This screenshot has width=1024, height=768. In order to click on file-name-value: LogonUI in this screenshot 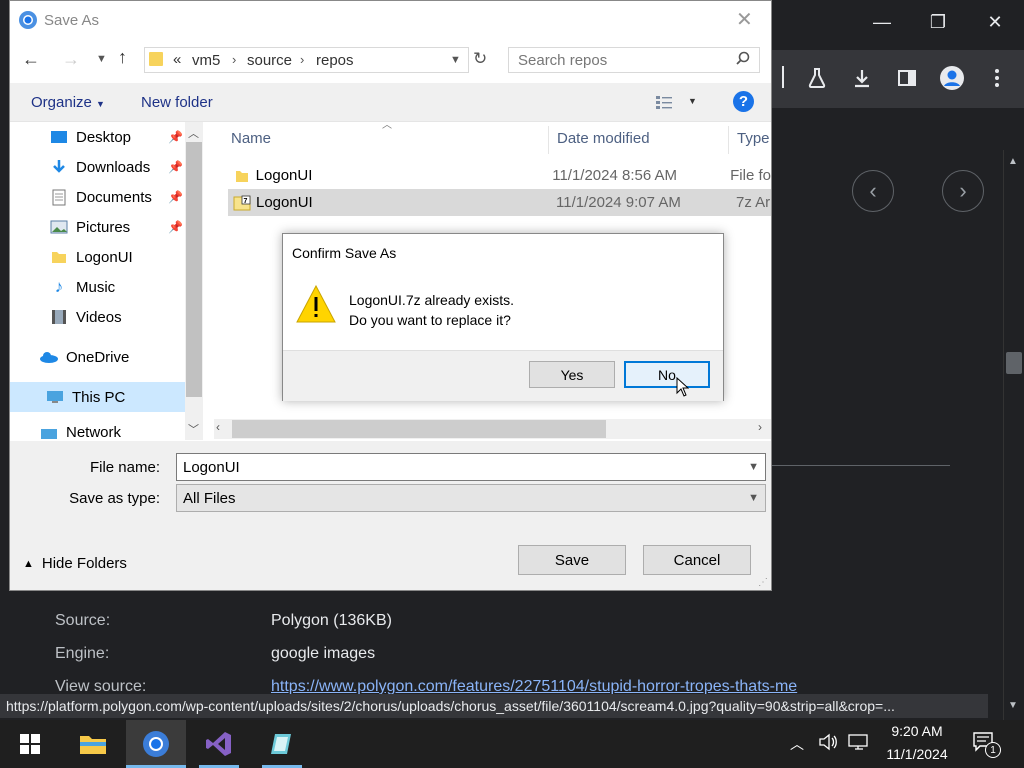, I will do `click(211, 467)`.